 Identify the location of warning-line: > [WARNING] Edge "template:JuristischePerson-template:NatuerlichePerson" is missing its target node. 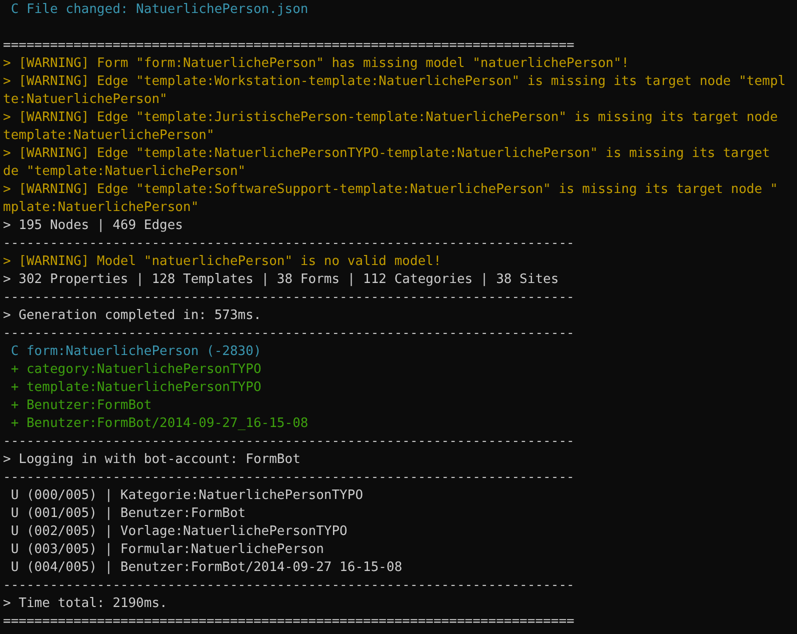
(390, 117).